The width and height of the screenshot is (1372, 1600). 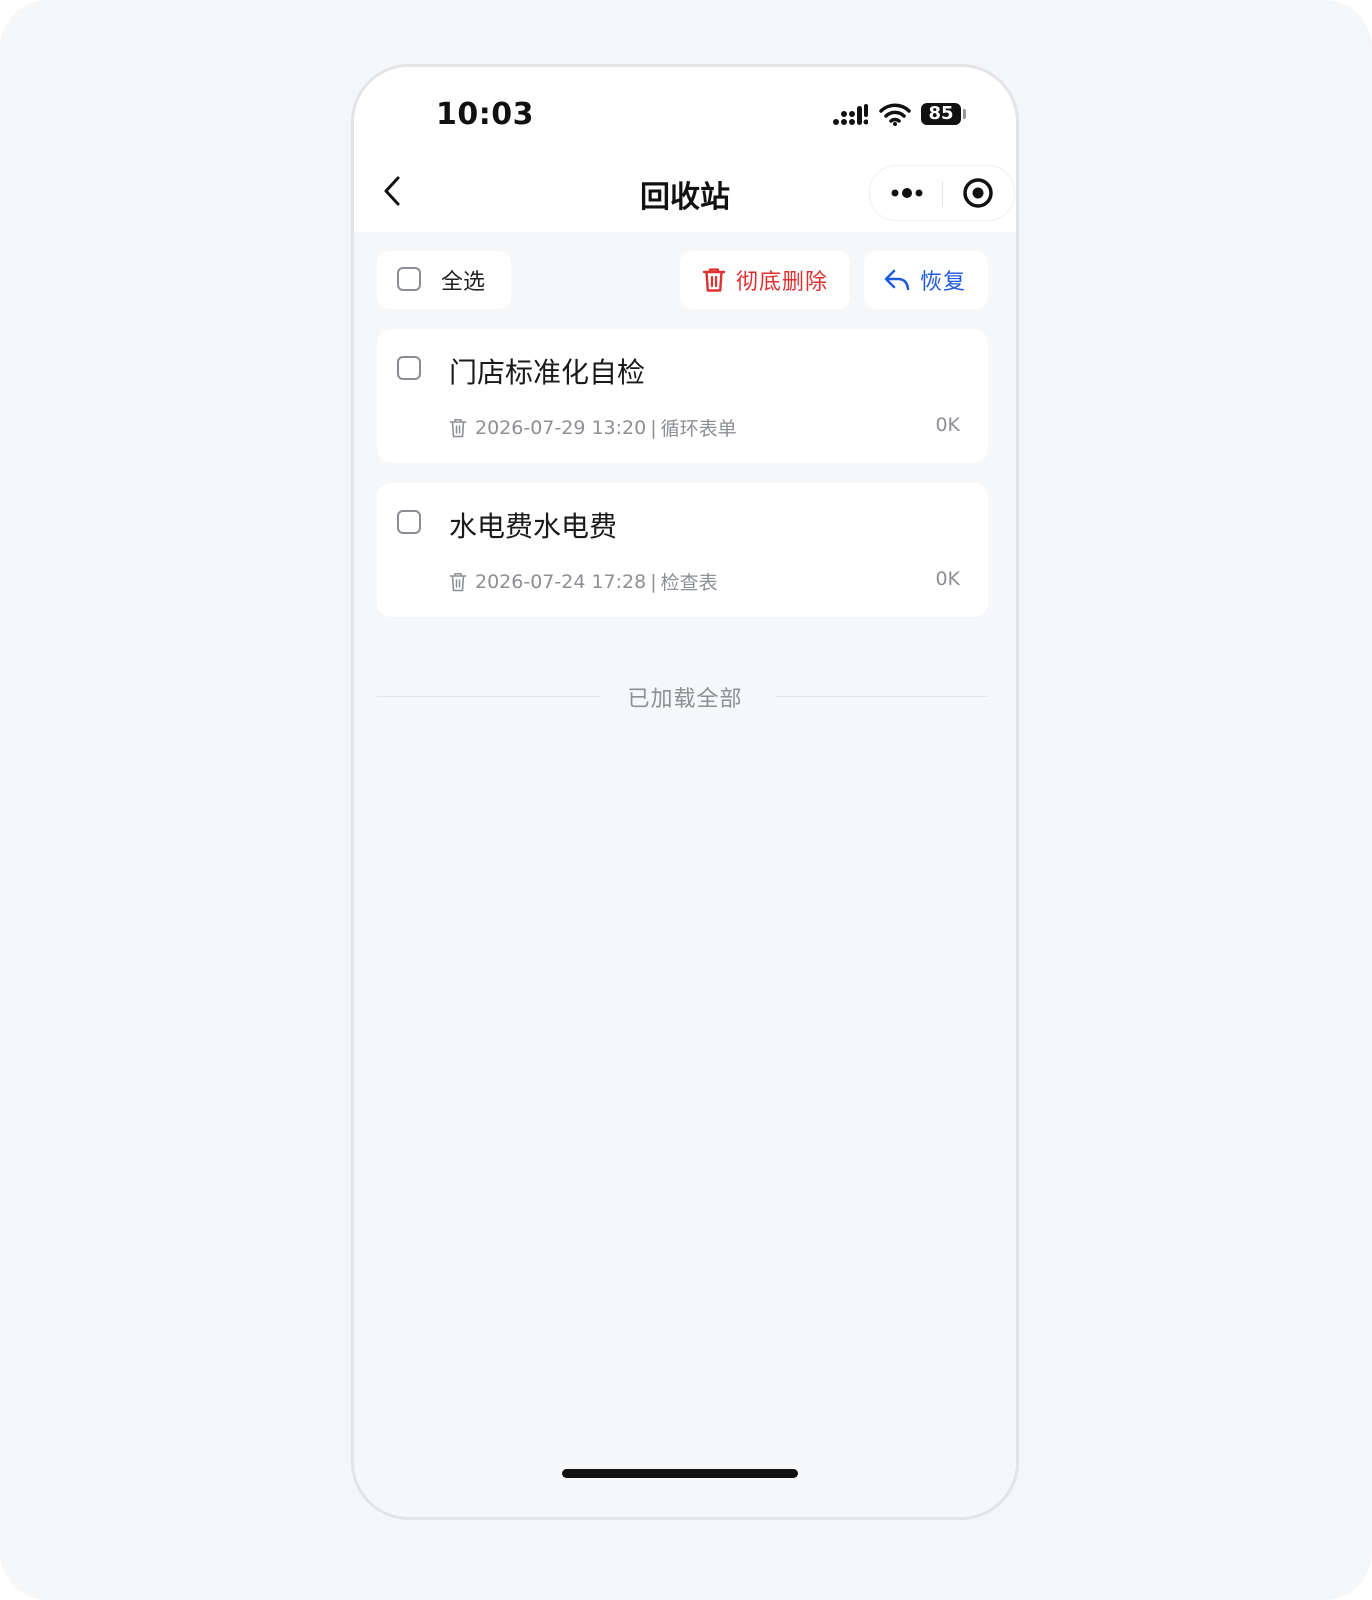 I want to click on home-indicator, so click(x=680, y=1473).